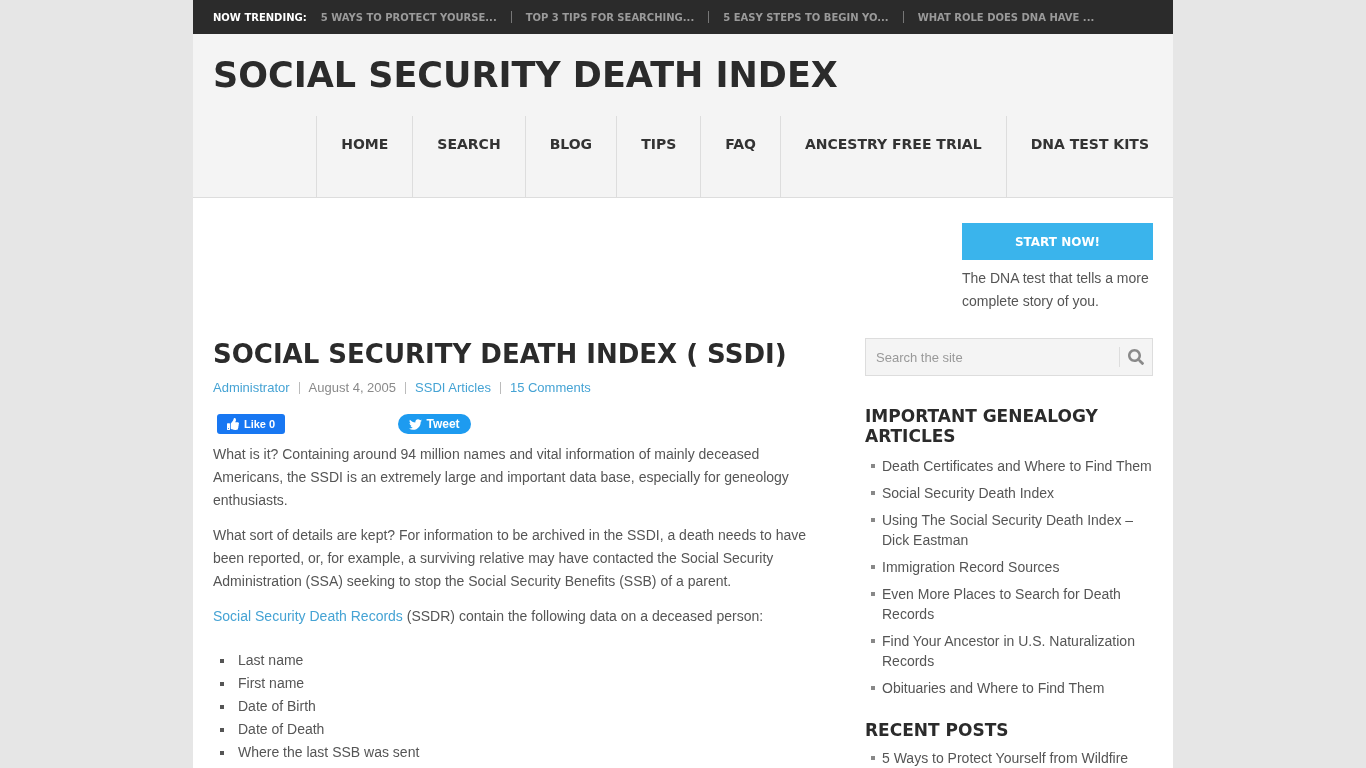 This screenshot has width=1366, height=768. What do you see at coordinates (232, 424) in the screenshot?
I see `thumbs-up-icon` at bounding box center [232, 424].